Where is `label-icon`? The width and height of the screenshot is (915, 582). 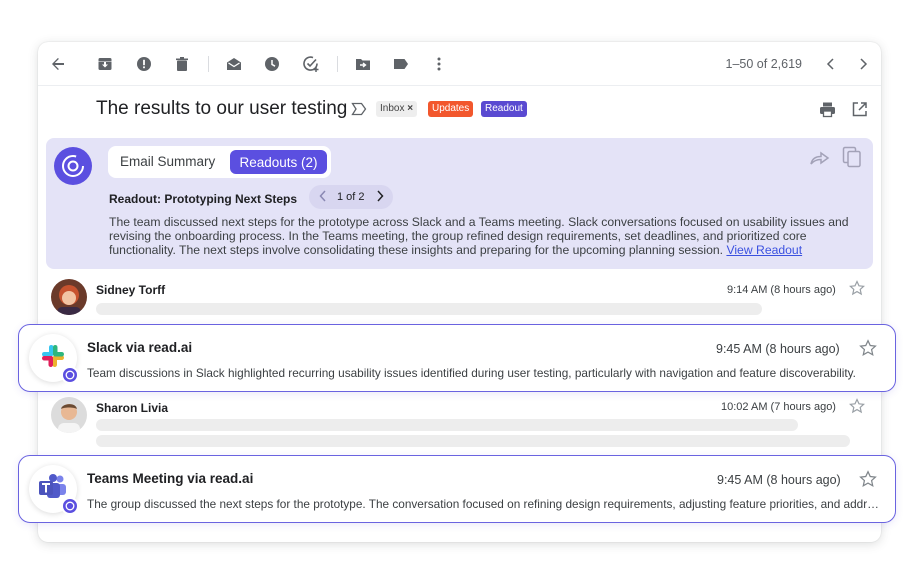
label-icon is located at coordinates (401, 64).